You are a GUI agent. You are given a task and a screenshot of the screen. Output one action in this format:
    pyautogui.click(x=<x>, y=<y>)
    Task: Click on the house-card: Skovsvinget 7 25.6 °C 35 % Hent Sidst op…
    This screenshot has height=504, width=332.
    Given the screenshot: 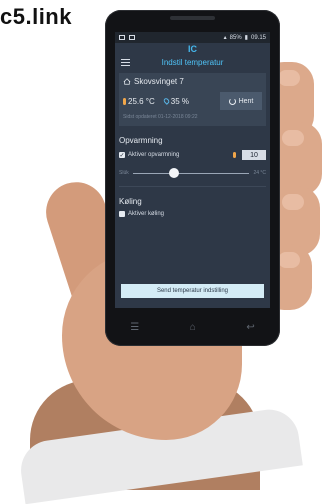 What is the action you would take?
    pyautogui.click(x=192, y=99)
    